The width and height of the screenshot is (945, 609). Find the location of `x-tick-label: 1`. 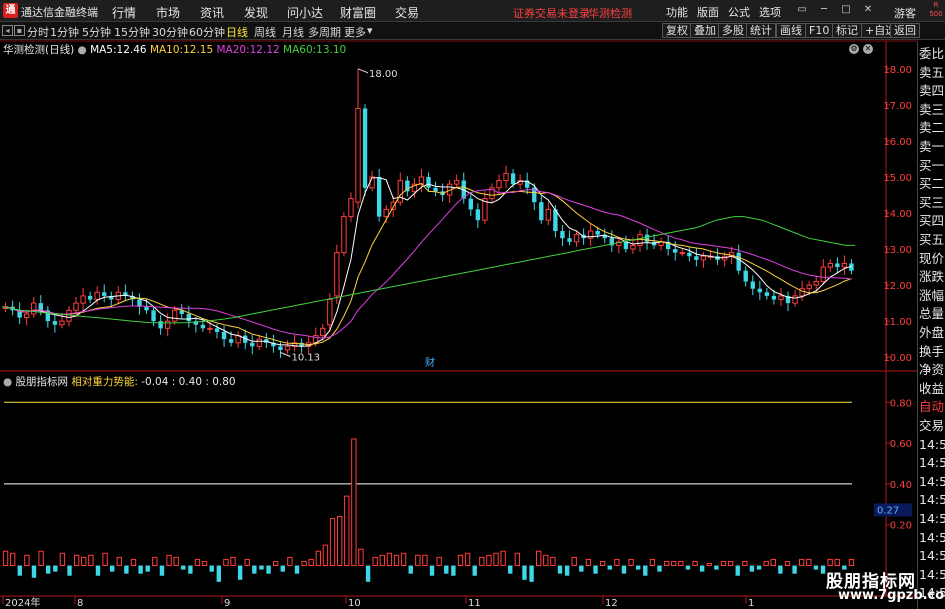

x-tick-label: 1 is located at coordinates (751, 603).